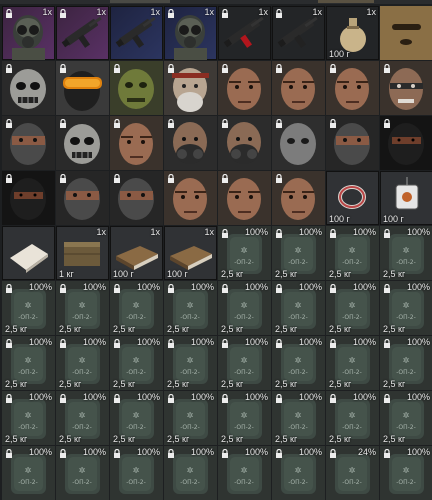 This screenshot has height=500, width=432. Describe the element at coordinates (339, 219) in the screenshot. I see `item-weight: 100 г` at that location.